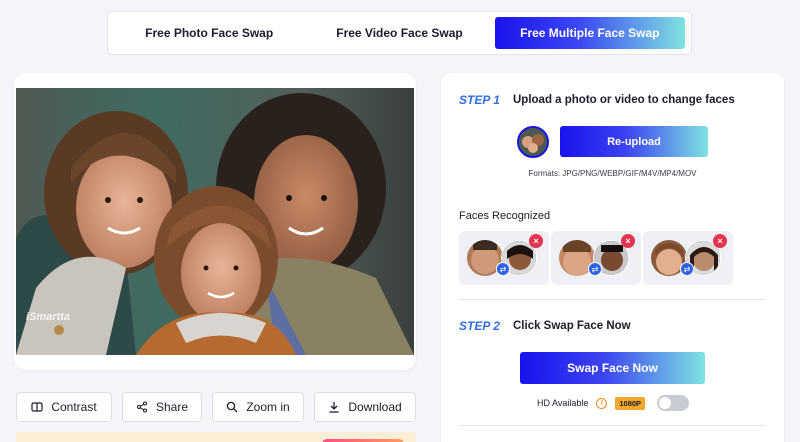  Describe the element at coordinates (602, 403) in the screenshot. I see `info-icon: !` at that location.